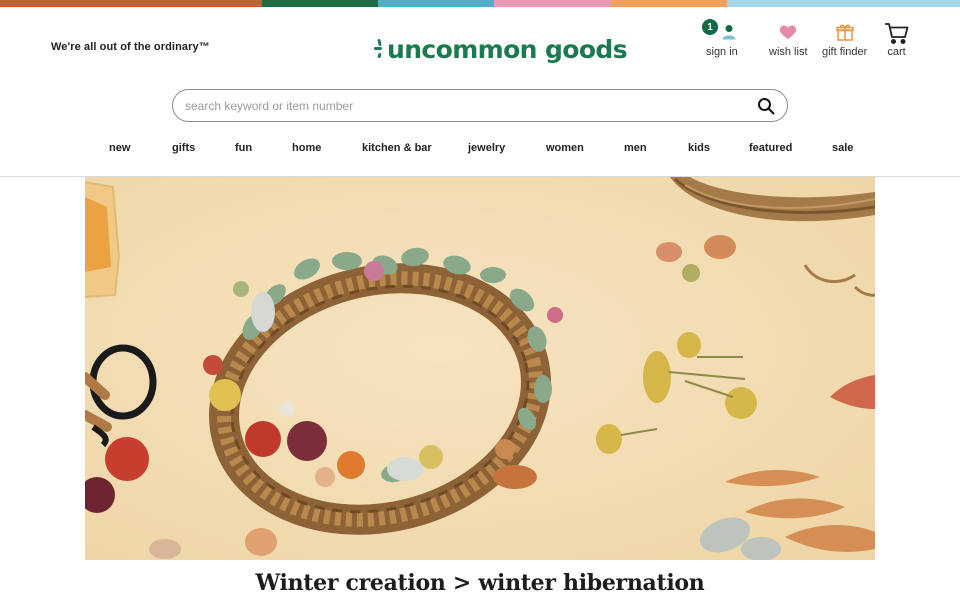 The height and width of the screenshot is (600, 960). I want to click on gift-finder-link: gift finder, so click(844, 39).